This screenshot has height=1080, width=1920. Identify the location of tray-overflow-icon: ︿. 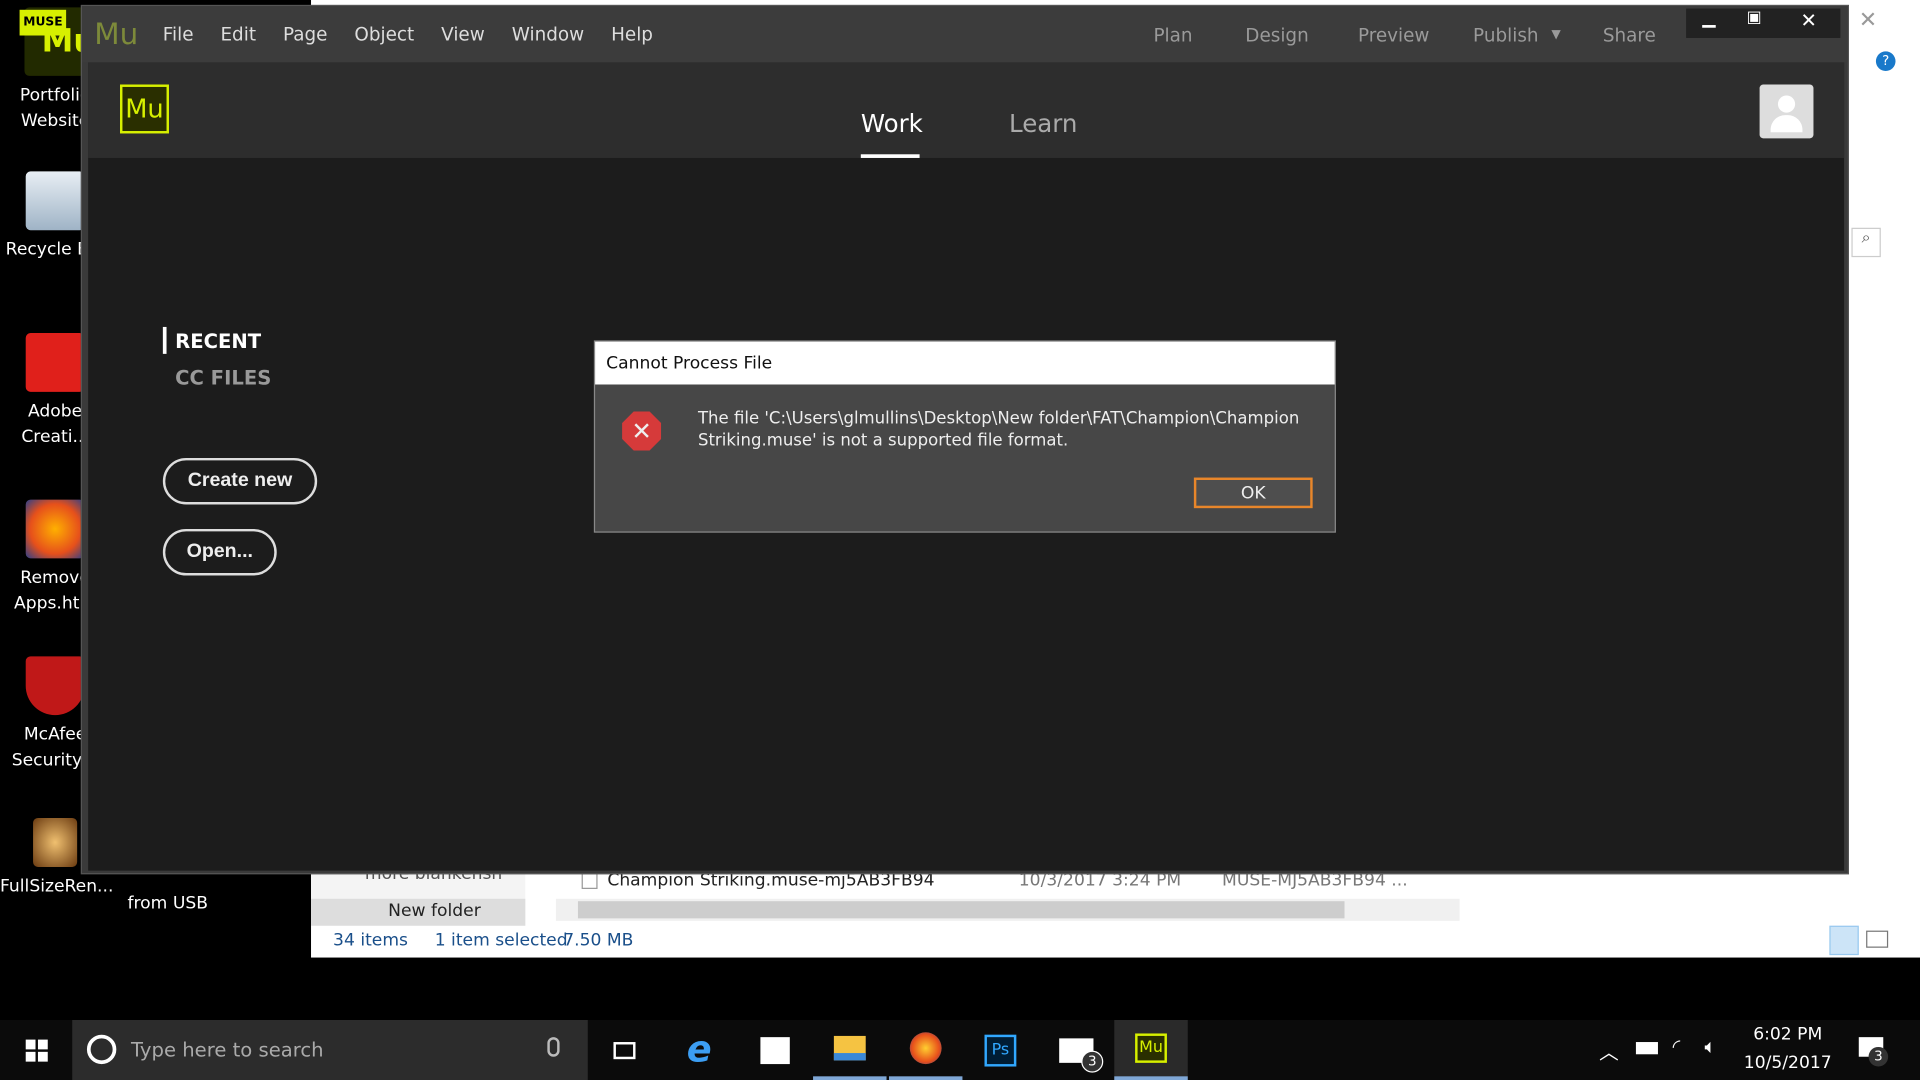
(1609, 1050).